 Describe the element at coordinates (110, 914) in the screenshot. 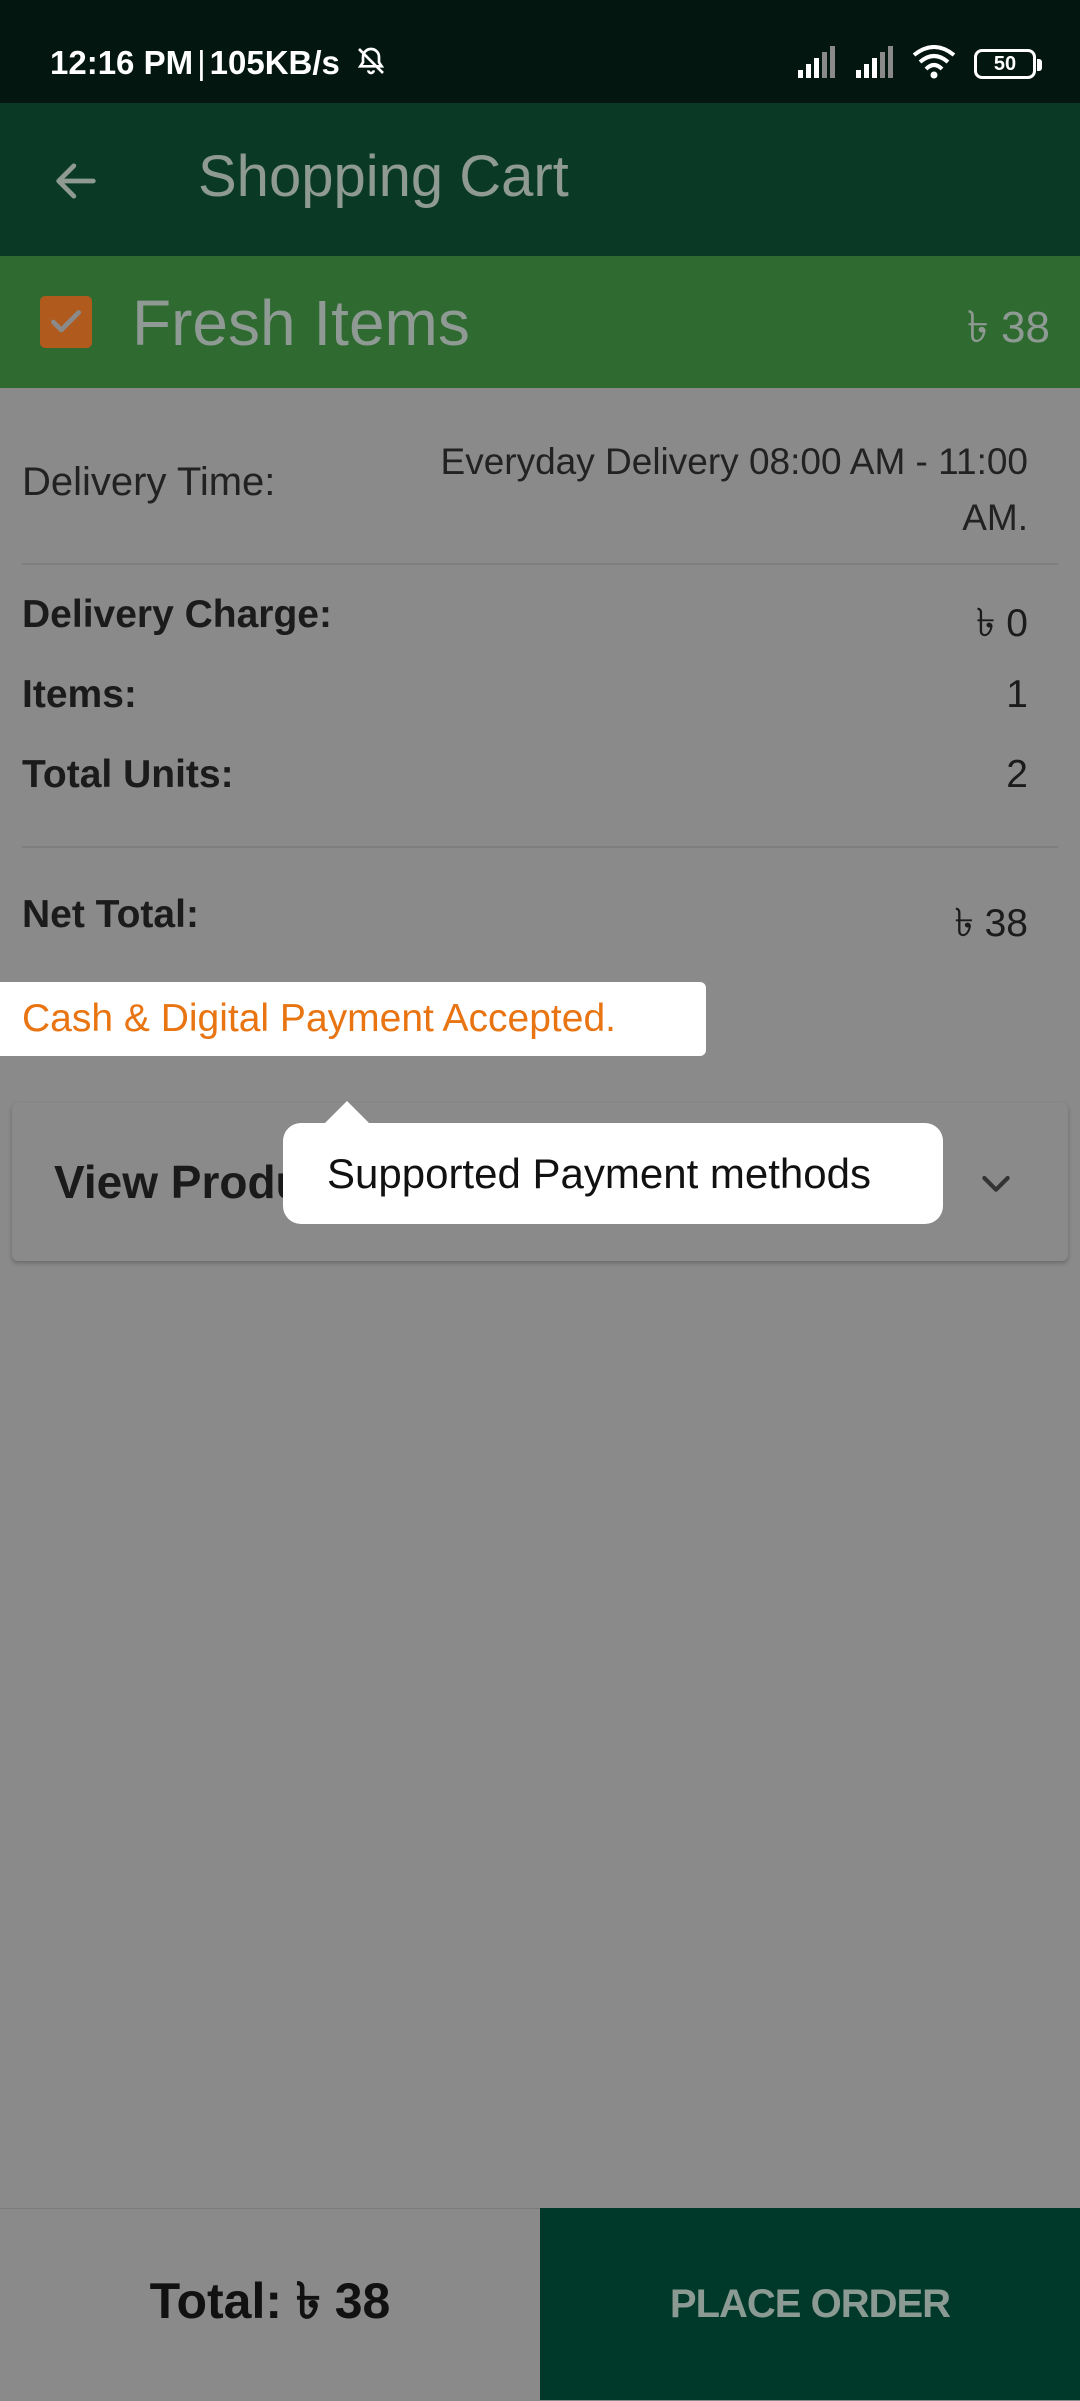

I see `net-total-label: Net Total:` at that location.